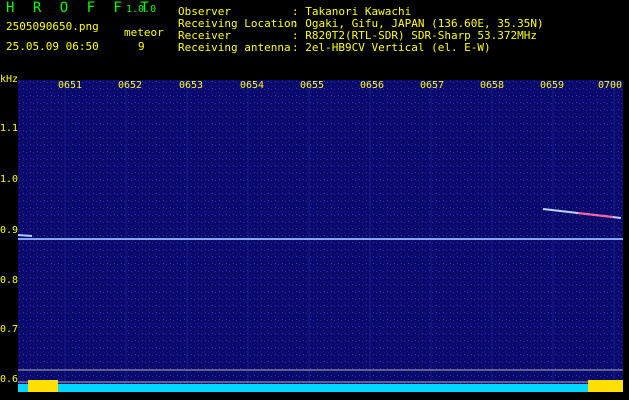 The width and height of the screenshot is (629, 400). I want to click on x-tick-0655: 0655, so click(312, 85).